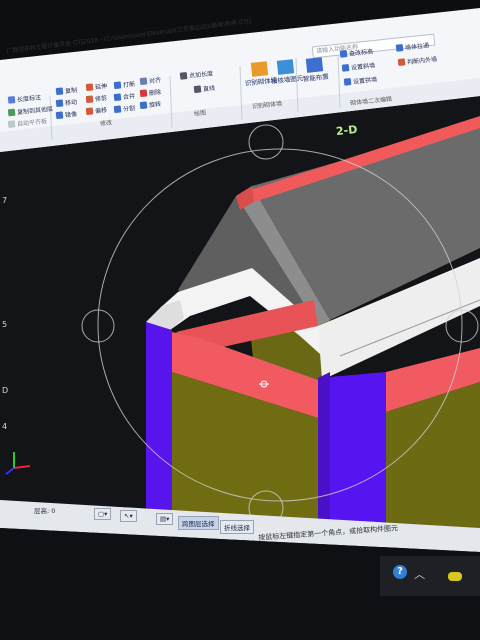 The height and width of the screenshot is (640, 480). What do you see at coordinates (5, 426) in the screenshot?
I see `grid-axis-label: 4` at bounding box center [5, 426].